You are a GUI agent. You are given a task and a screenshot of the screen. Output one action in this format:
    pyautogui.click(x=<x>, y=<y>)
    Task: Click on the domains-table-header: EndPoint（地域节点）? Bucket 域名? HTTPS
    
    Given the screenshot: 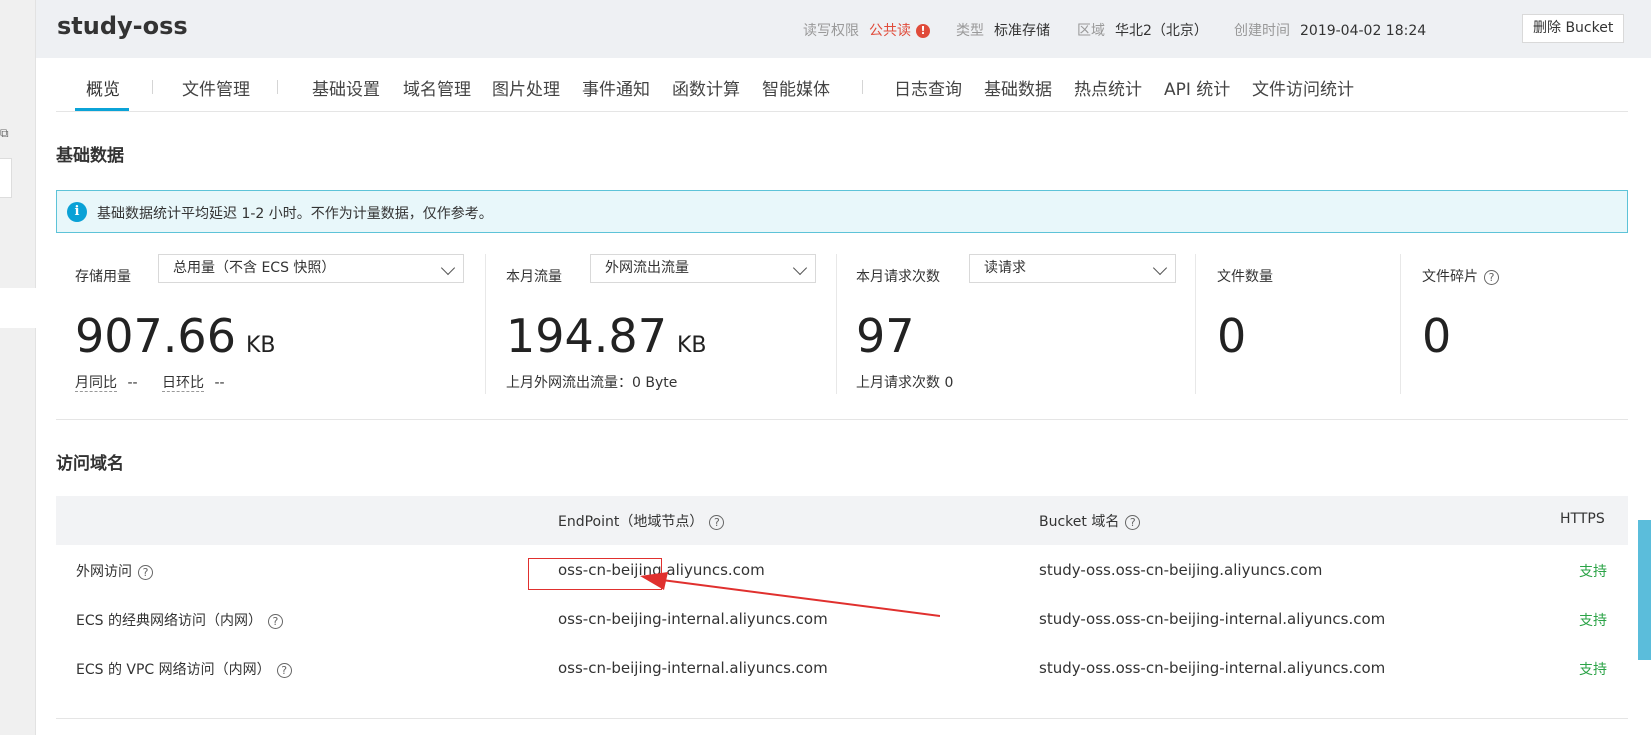 What is the action you would take?
    pyautogui.click(x=842, y=520)
    